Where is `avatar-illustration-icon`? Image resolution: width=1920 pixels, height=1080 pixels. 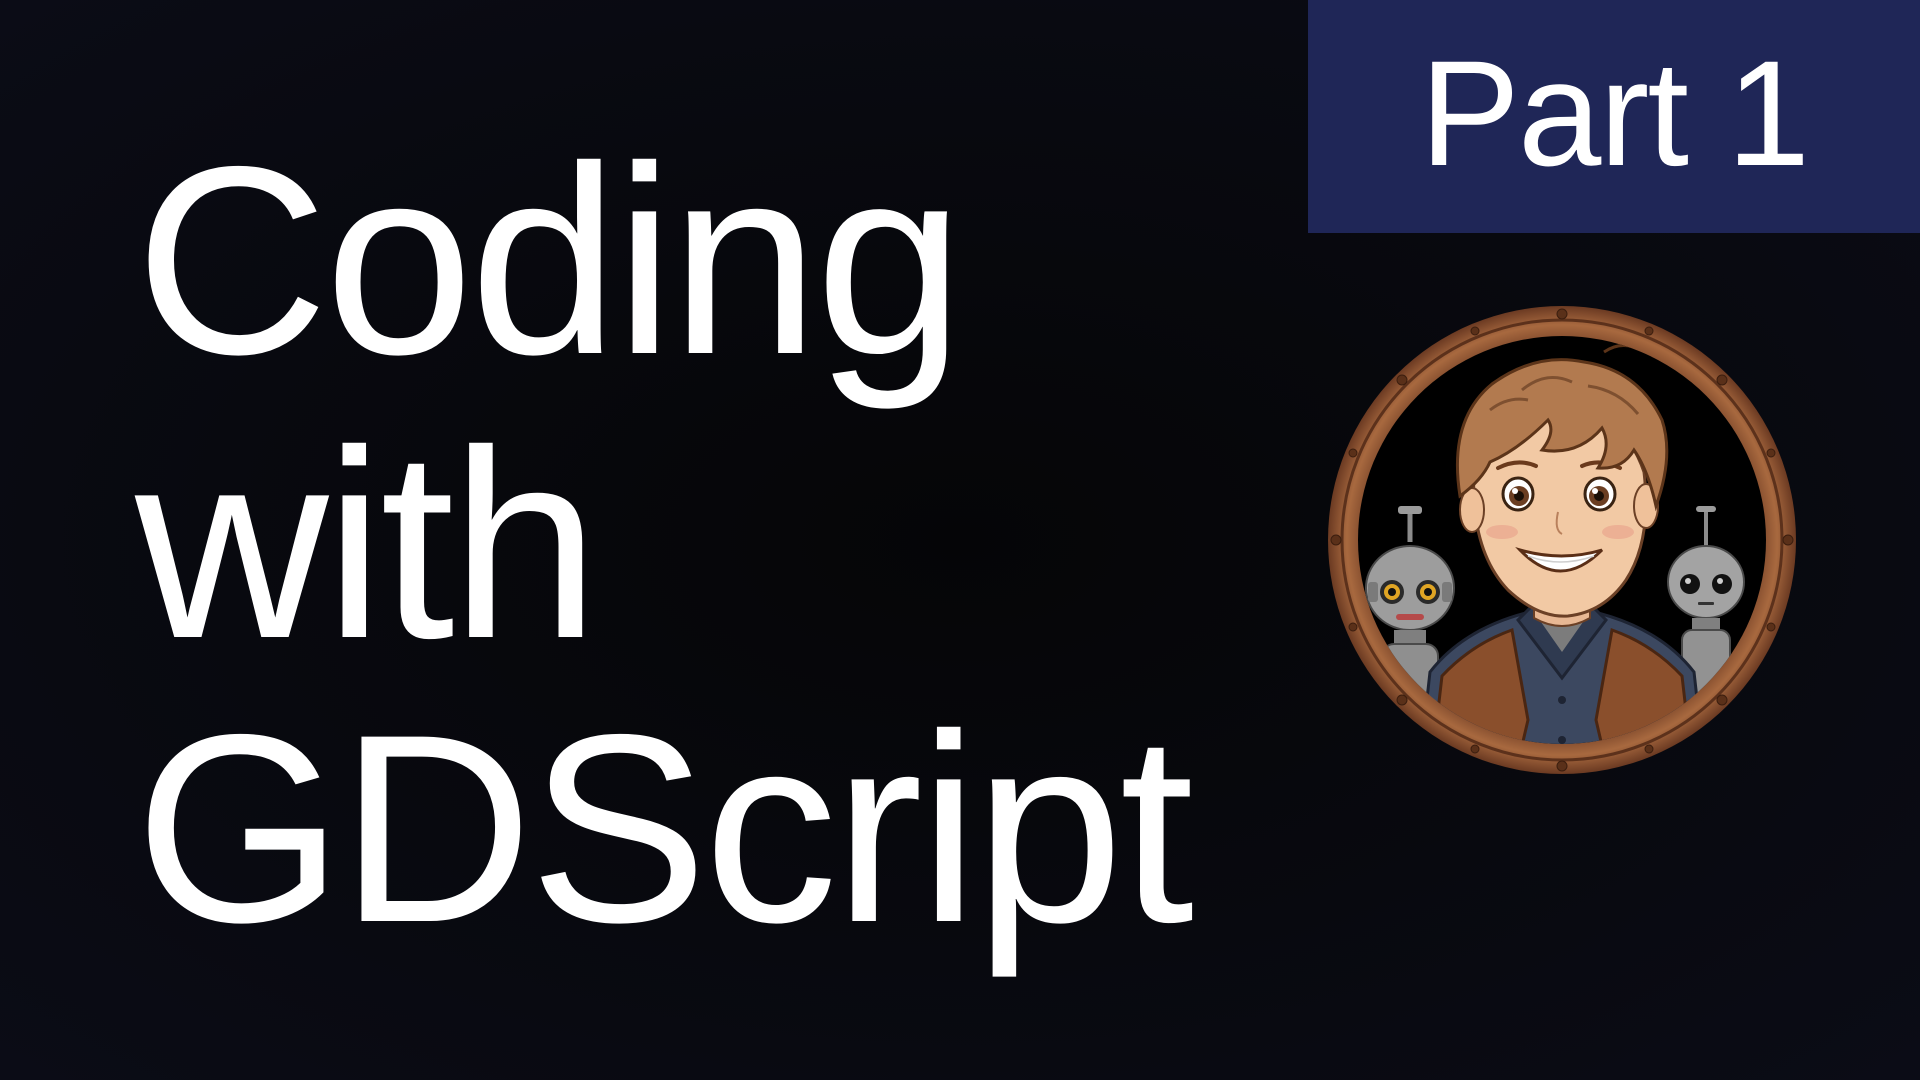 avatar-illustration-icon is located at coordinates (1562, 540).